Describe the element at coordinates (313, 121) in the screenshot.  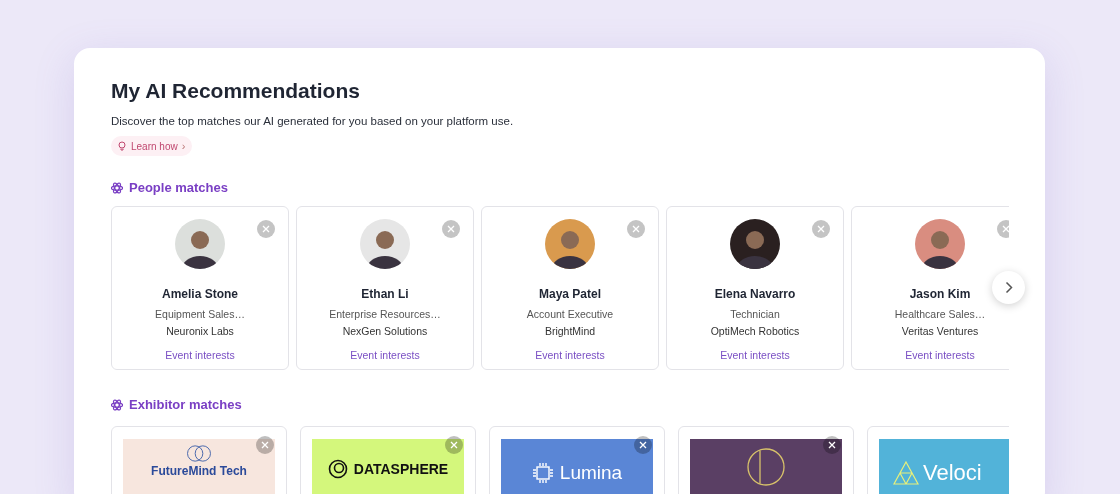
I see `page-description: Discover the top matches our AI generated for you based on your platform use.` at that location.